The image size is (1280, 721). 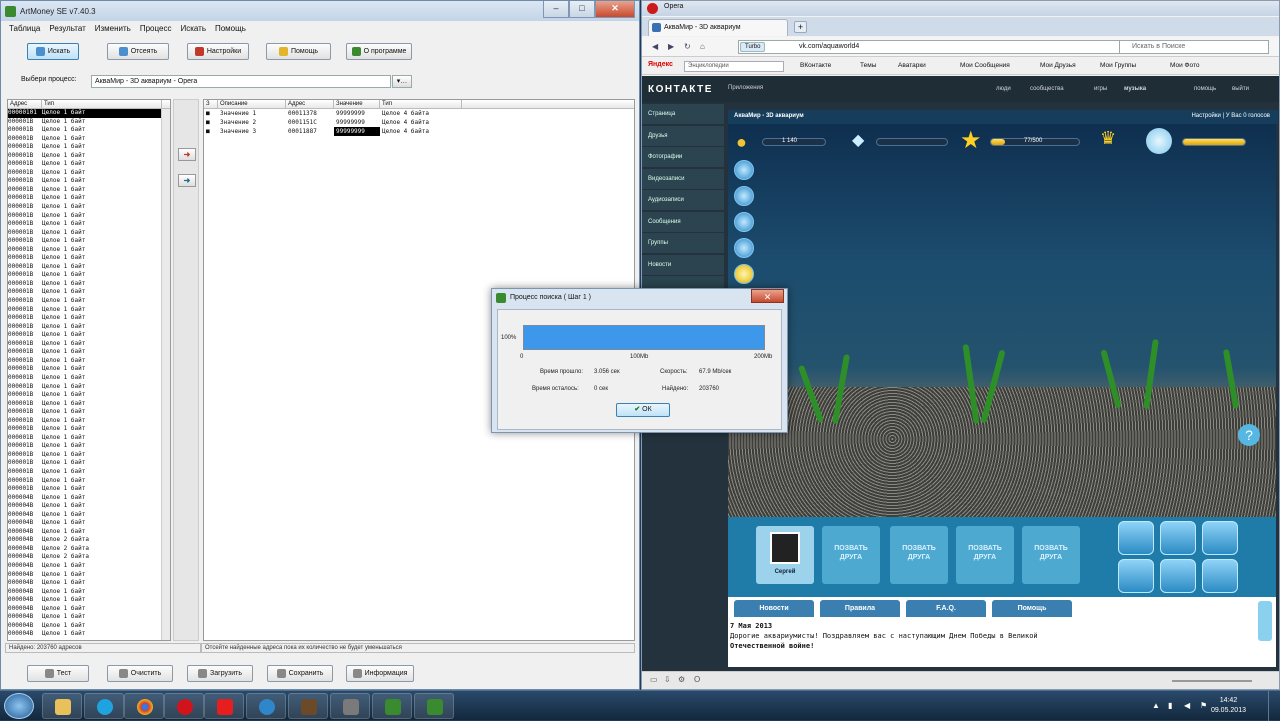 I want to click on tab-rules: Правила, so click(x=860, y=608).